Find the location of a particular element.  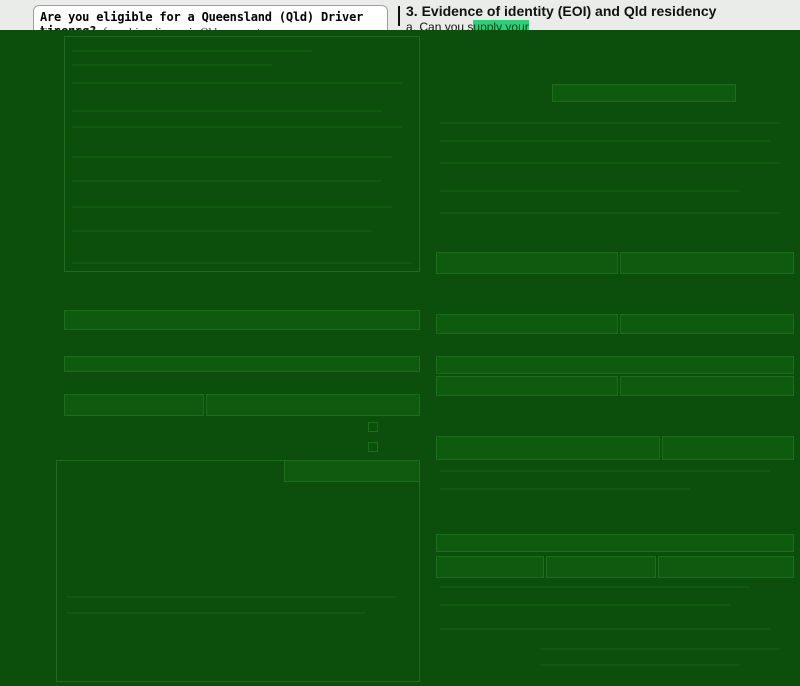

section-divider is located at coordinates (399, 16).